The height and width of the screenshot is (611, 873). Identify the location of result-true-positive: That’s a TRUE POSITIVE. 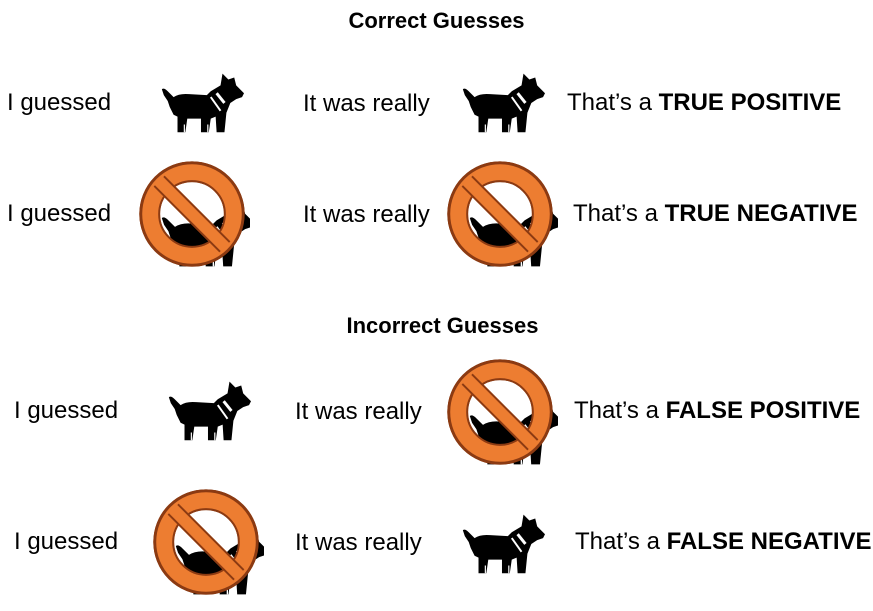
(704, 102).